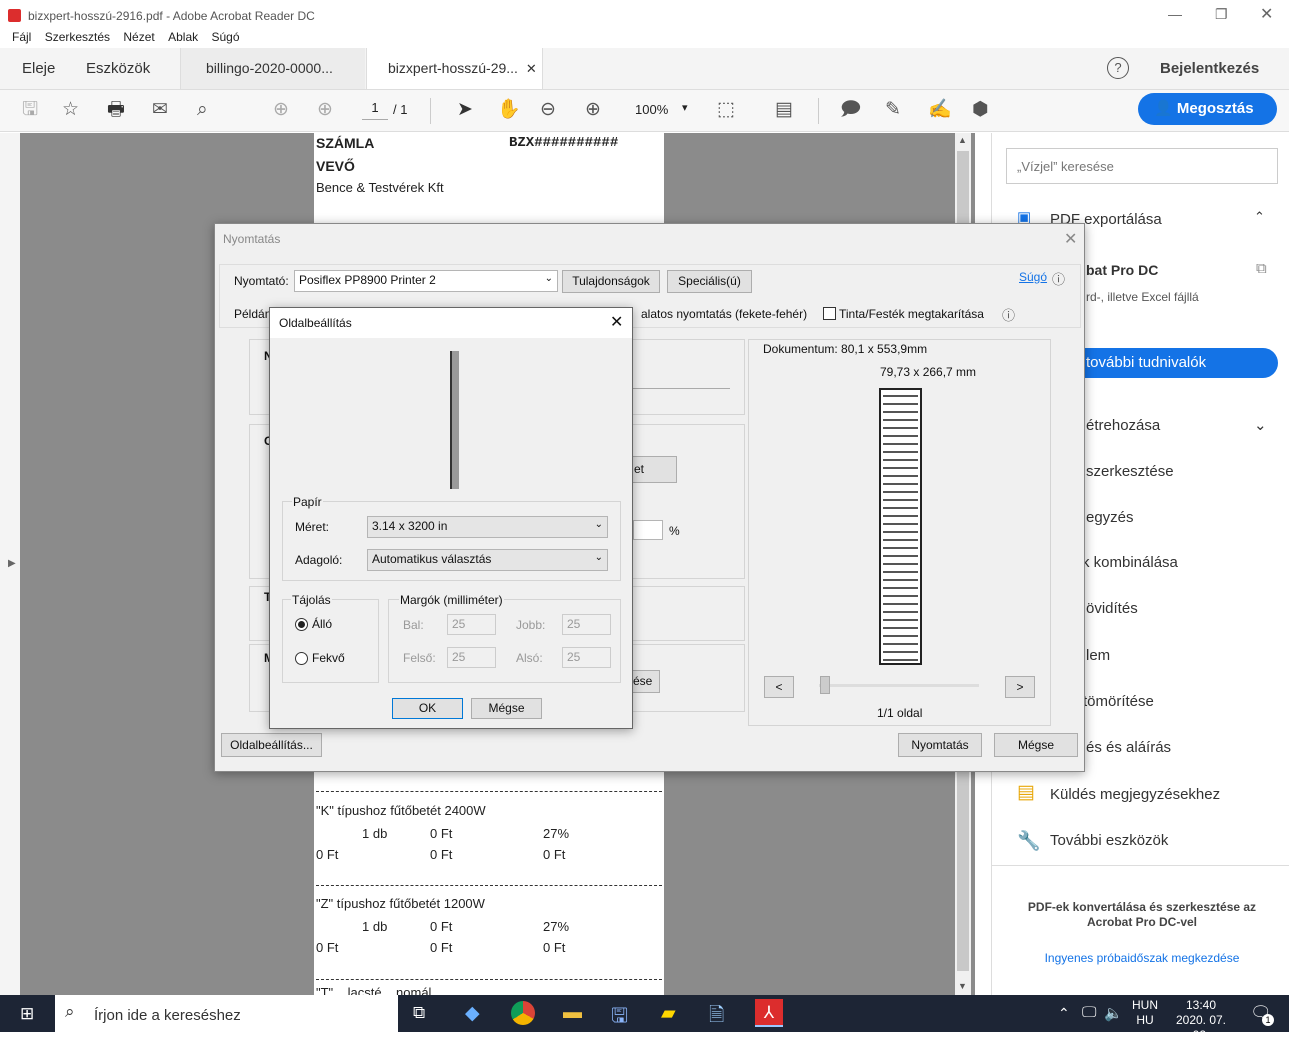 The image size is (1289, 1043). I want to click on left-margin-input: 25, so click(471, 624).